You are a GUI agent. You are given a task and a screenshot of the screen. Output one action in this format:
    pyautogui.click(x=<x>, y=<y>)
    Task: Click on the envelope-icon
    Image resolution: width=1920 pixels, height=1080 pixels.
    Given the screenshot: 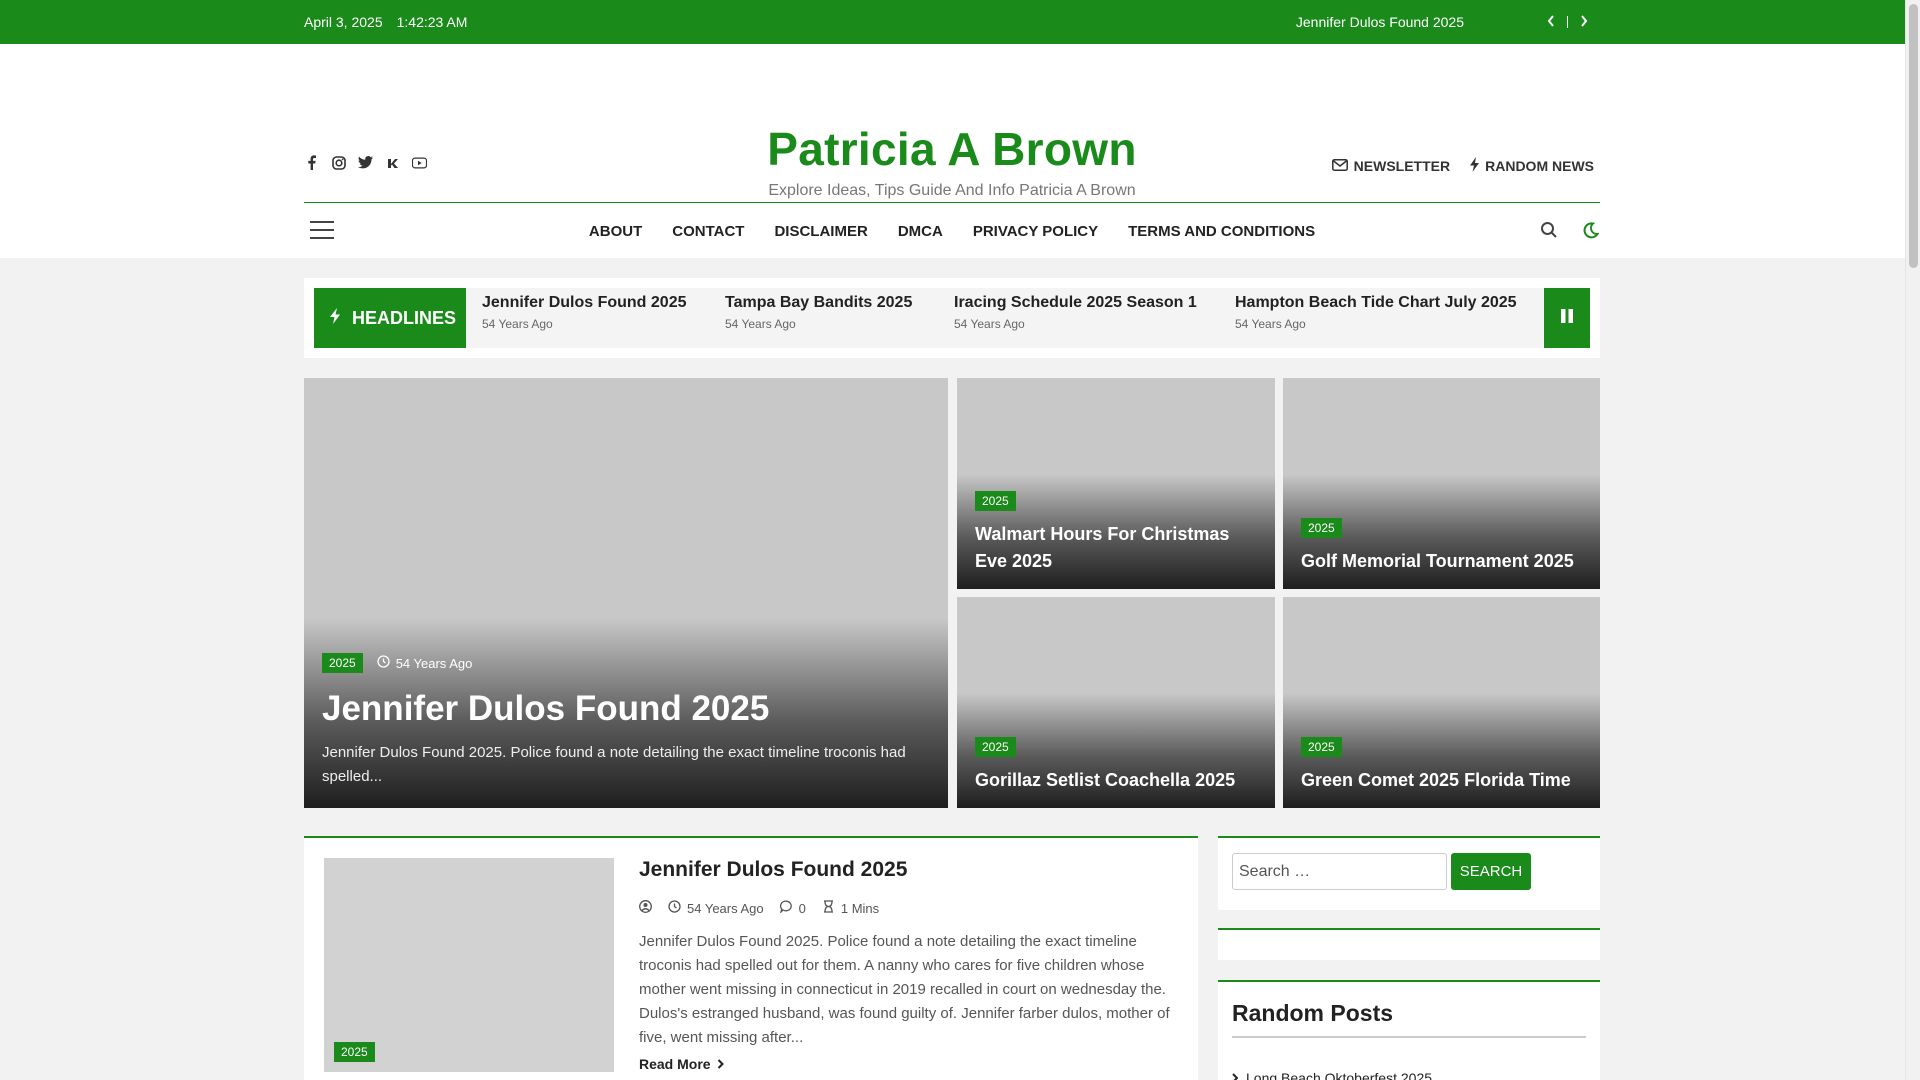 What is the action you would take?
    pyautogui.click(x=1339, y=166)
    